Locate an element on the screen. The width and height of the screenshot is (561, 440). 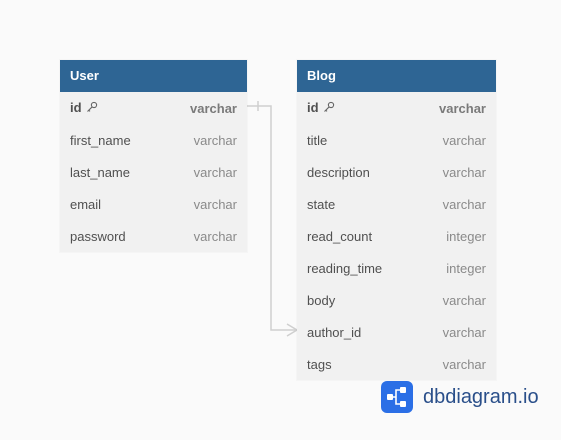
column-name: title is located at coordinates (317, 140).